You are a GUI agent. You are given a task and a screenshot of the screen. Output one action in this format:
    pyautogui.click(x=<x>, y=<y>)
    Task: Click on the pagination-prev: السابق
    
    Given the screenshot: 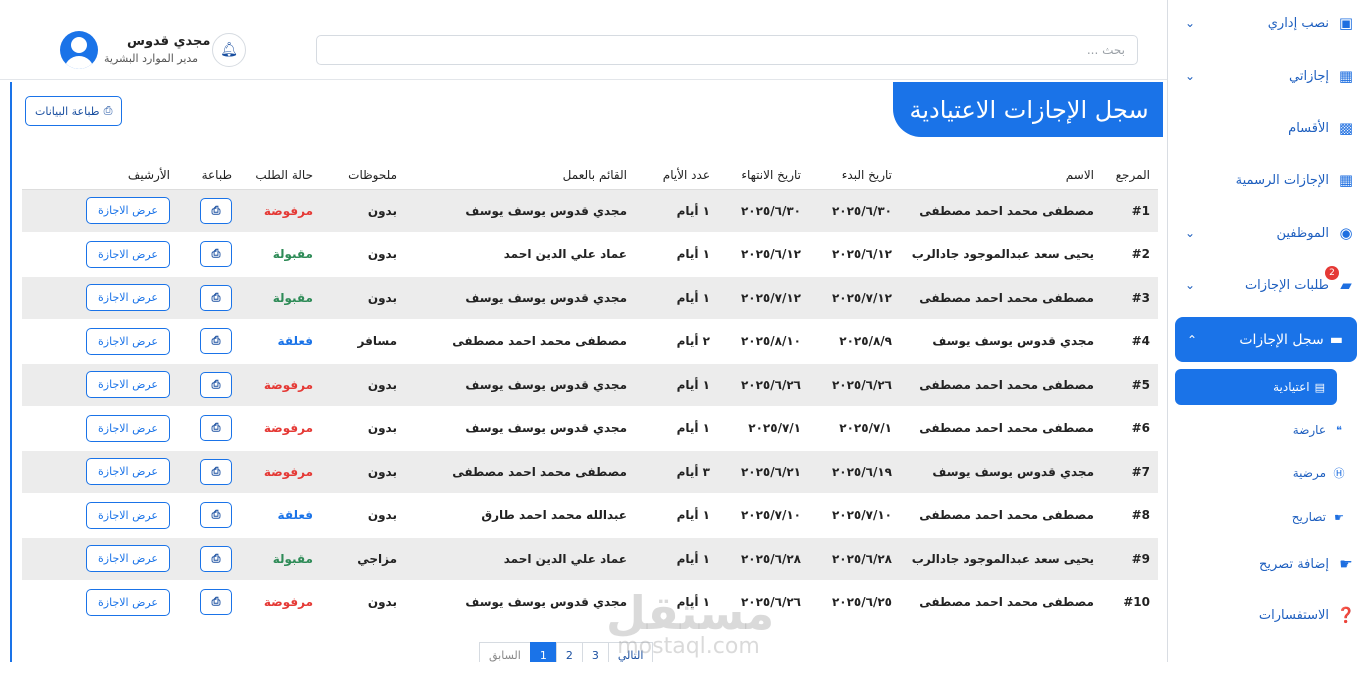 What is the action you would take?
    pyautogui.click(x=505, y=652)
    